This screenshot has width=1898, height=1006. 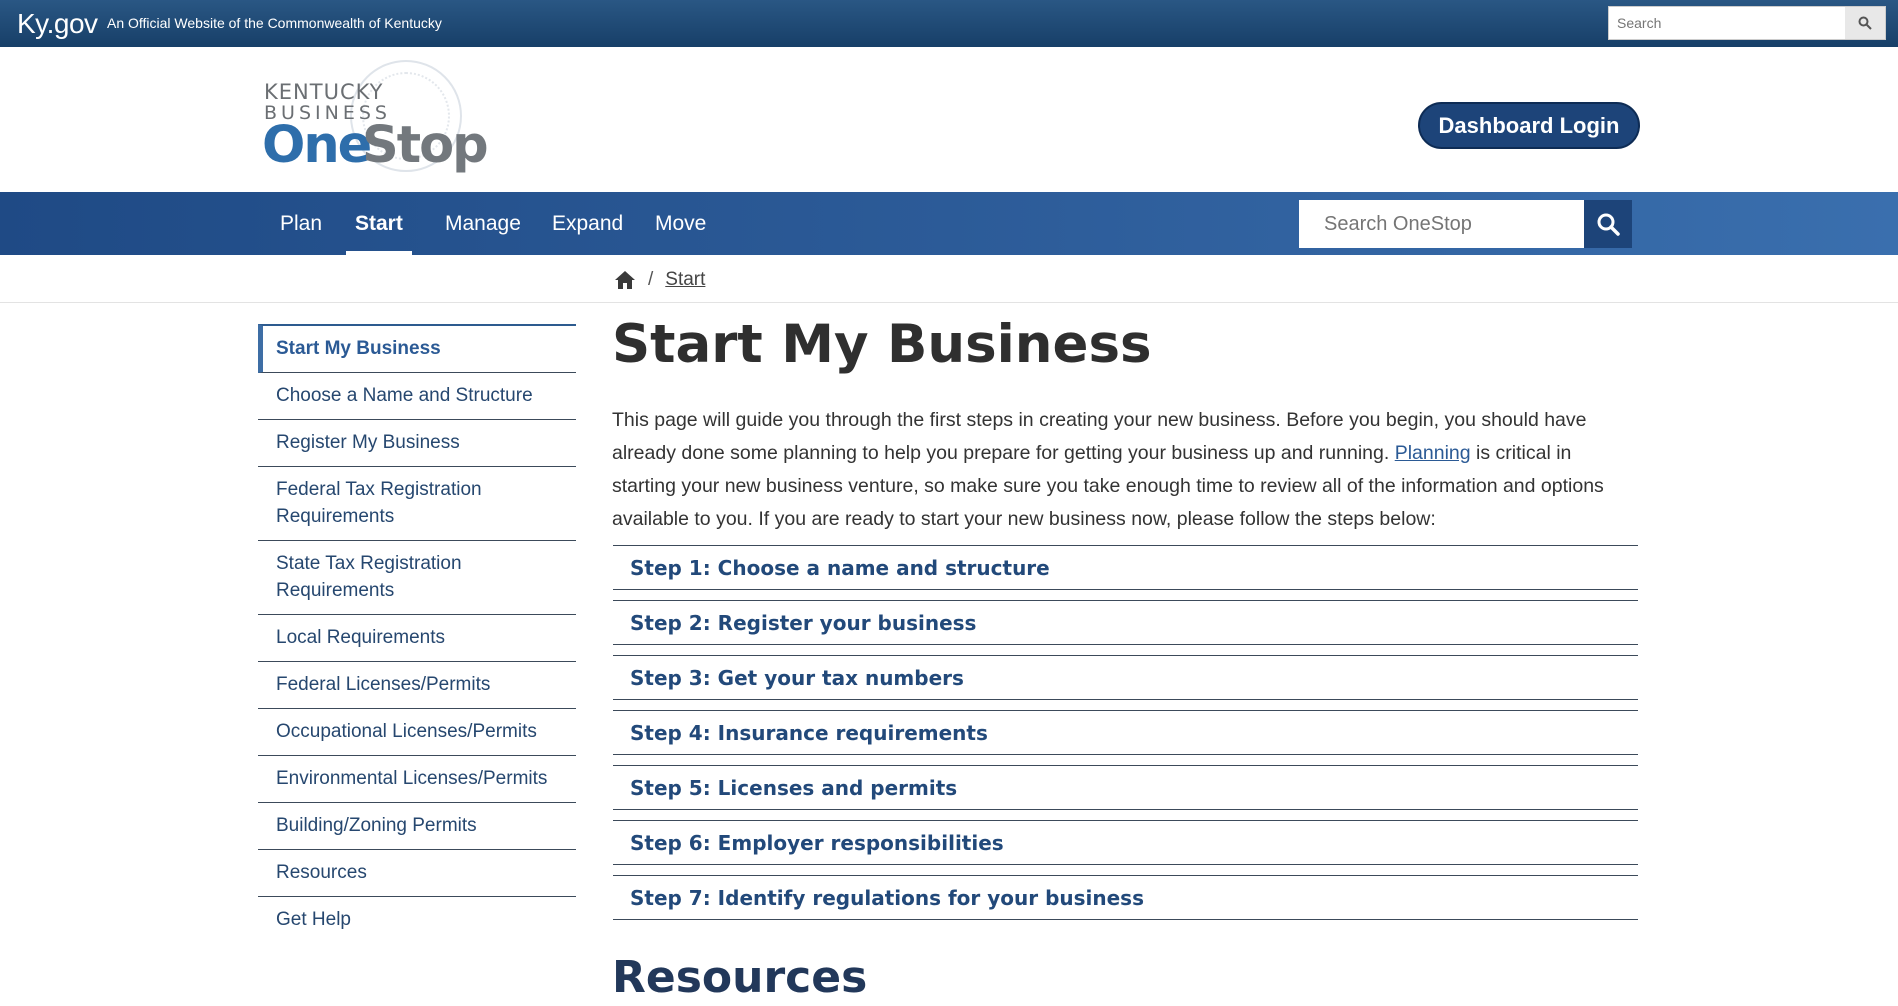 What do you see at coordinates (949, 223) in the screenshot?
I see `main-nav: Plan Start Manage Expand Move` at bounding box center [949, 223].